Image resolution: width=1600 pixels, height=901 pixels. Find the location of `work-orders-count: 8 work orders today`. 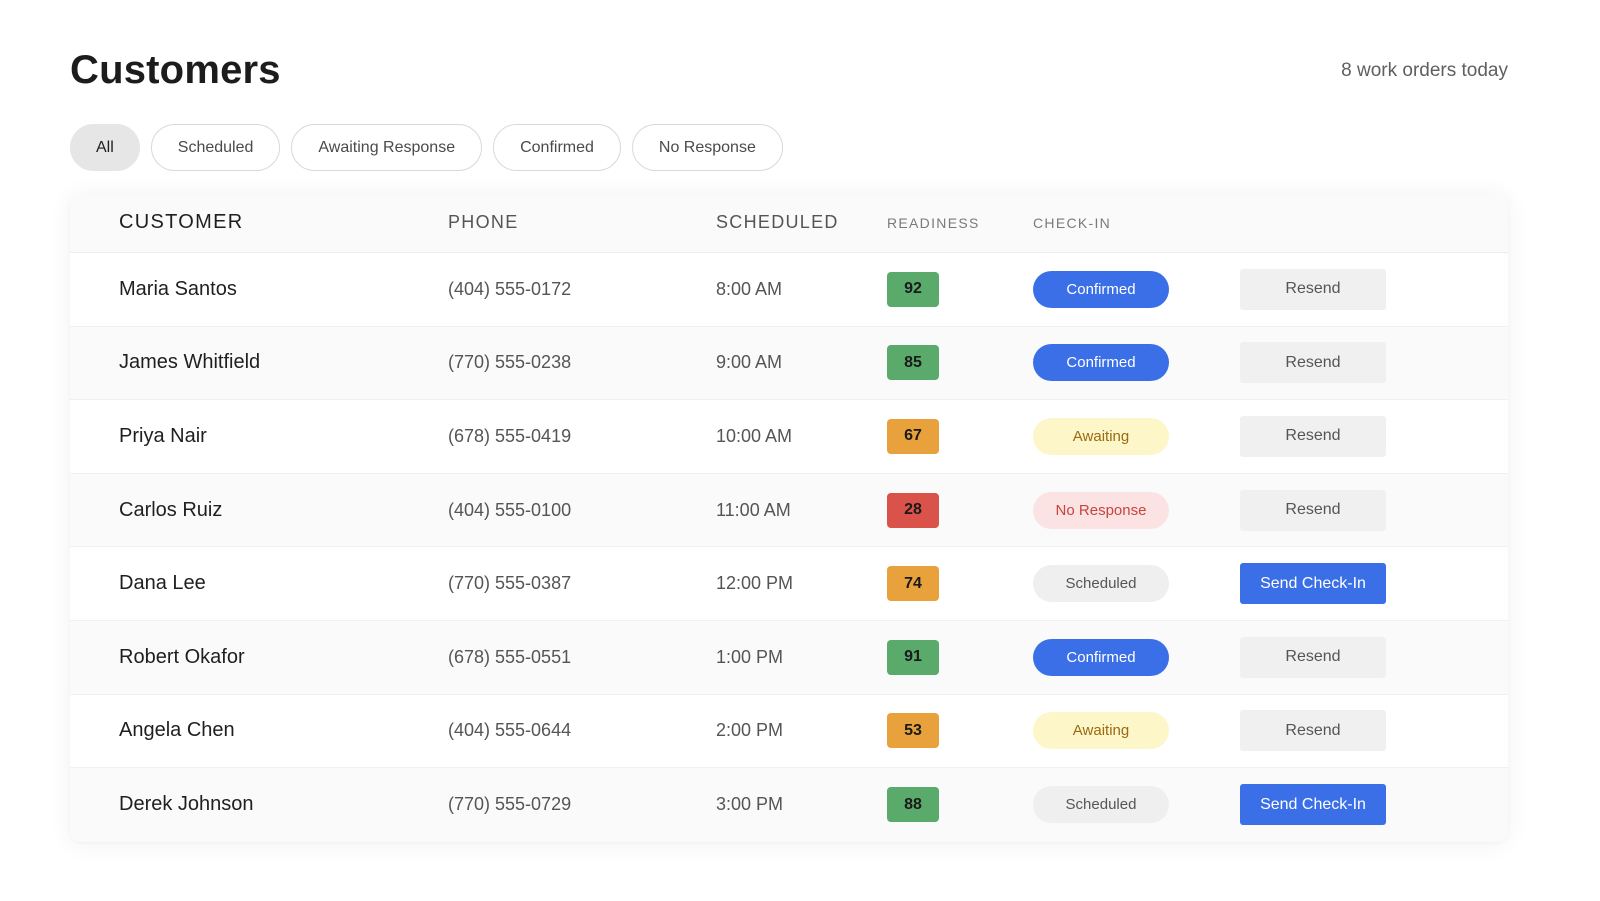

work-orders-count: 8 work orders today is located at coordinates (1424, 70).